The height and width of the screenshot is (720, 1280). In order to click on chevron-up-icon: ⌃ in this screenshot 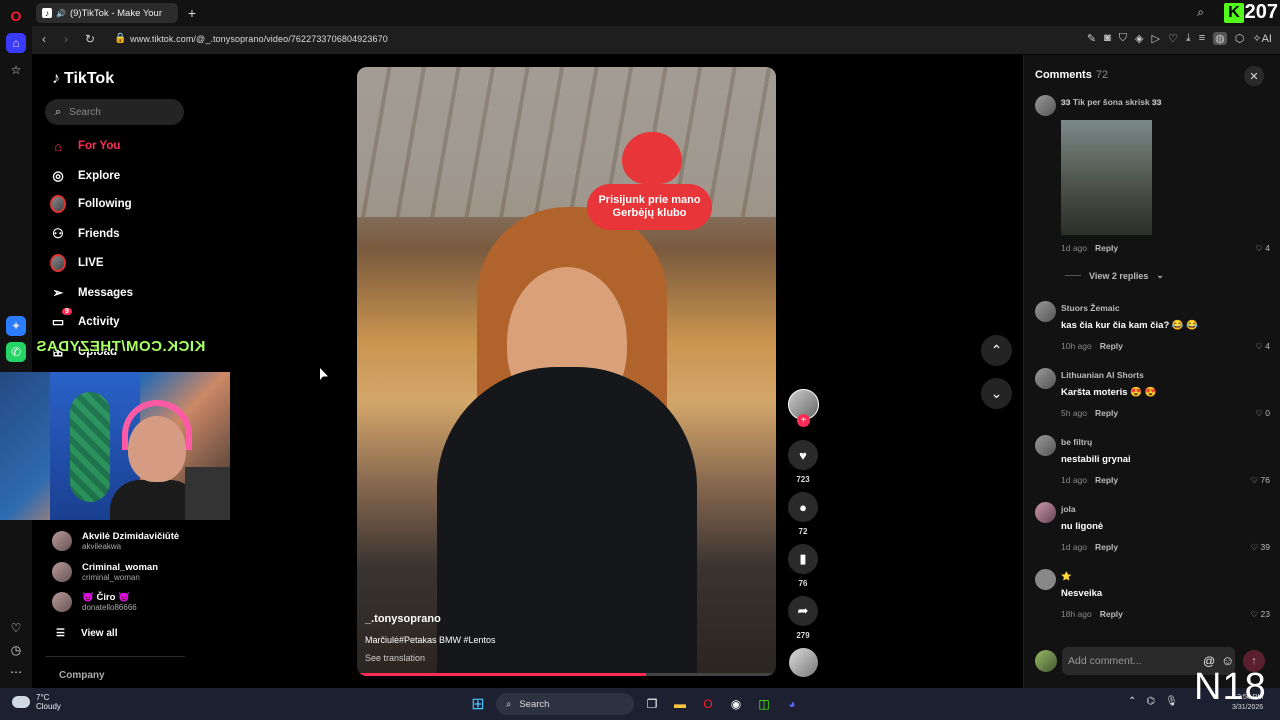, I will do `click(1132, 701)`.